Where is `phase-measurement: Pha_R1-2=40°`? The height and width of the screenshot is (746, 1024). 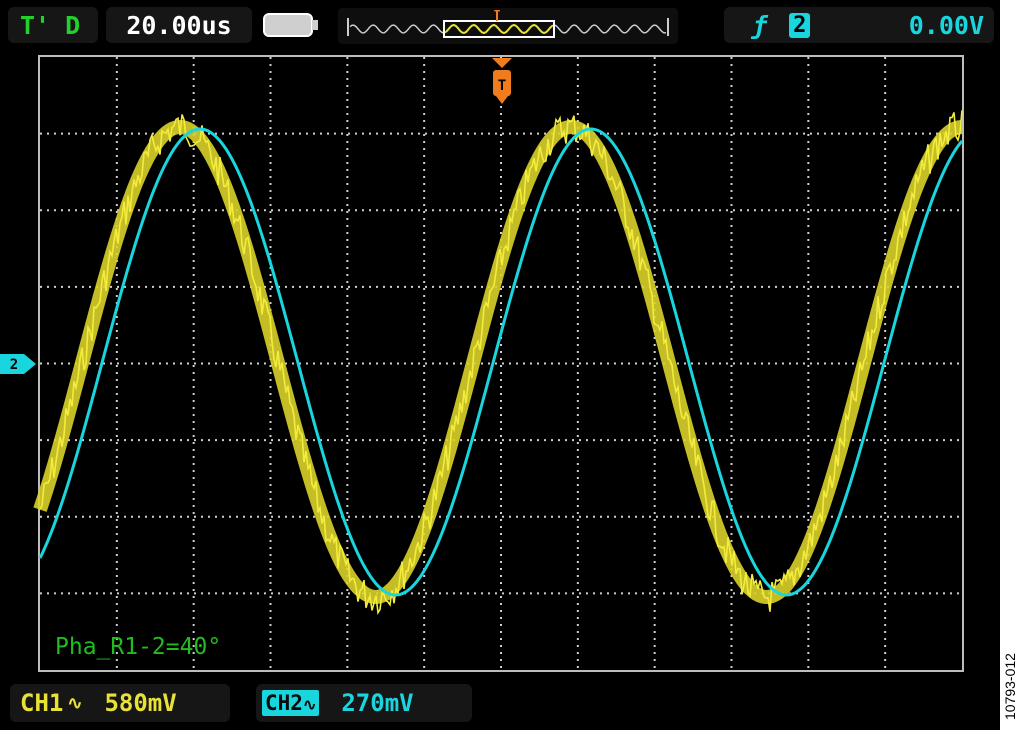 phase-measurement: Pha_R1-2=40° is located at coordinates (138, 647).